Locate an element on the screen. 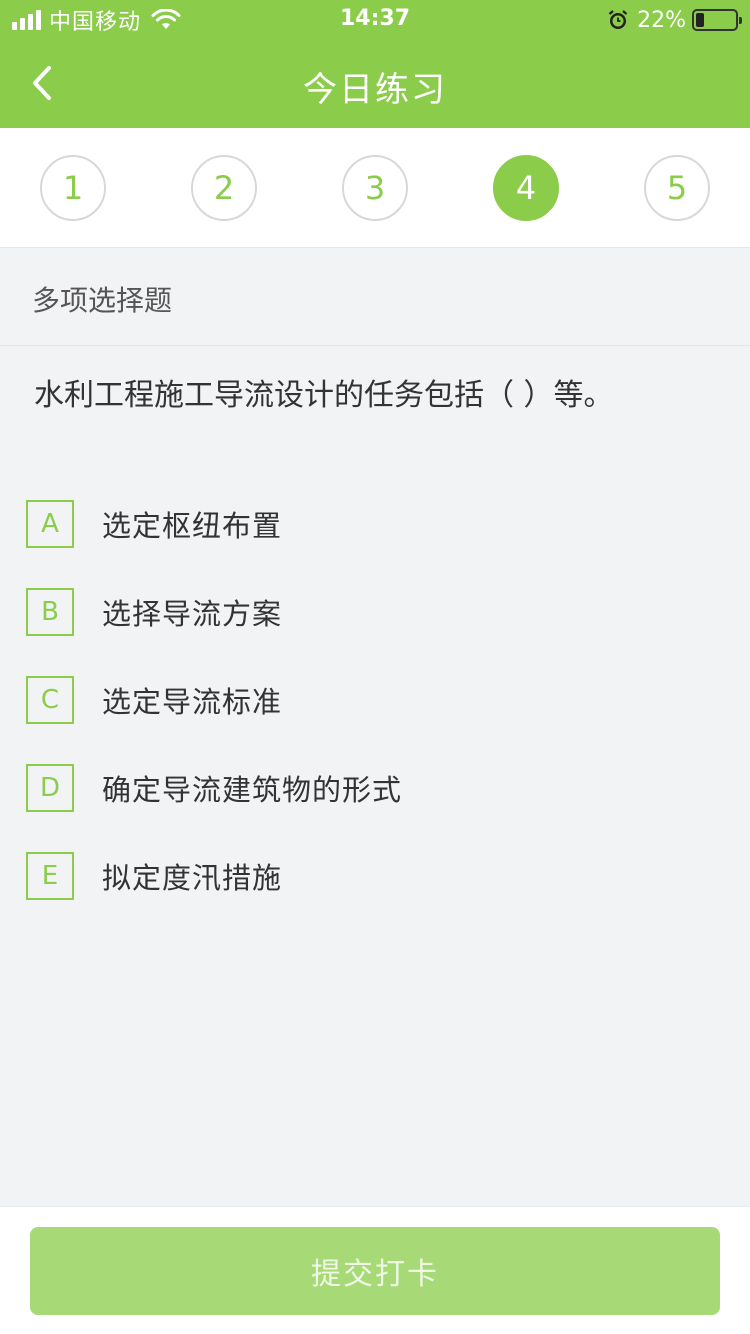  submit-checkin-button: 提交打卡 is located at coordinates (375, 1271).